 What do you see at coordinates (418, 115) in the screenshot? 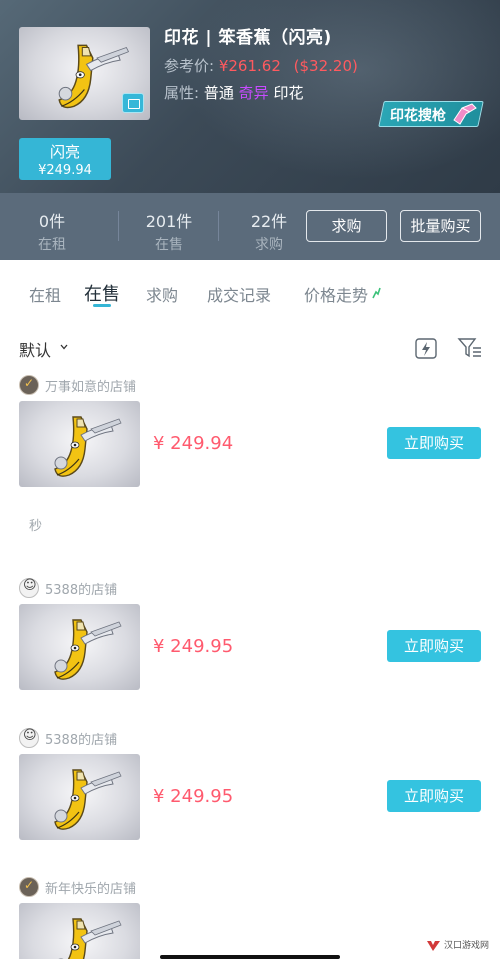
I see `sticker-search-label: 印花搜枪` at bounding box center [418, 115].